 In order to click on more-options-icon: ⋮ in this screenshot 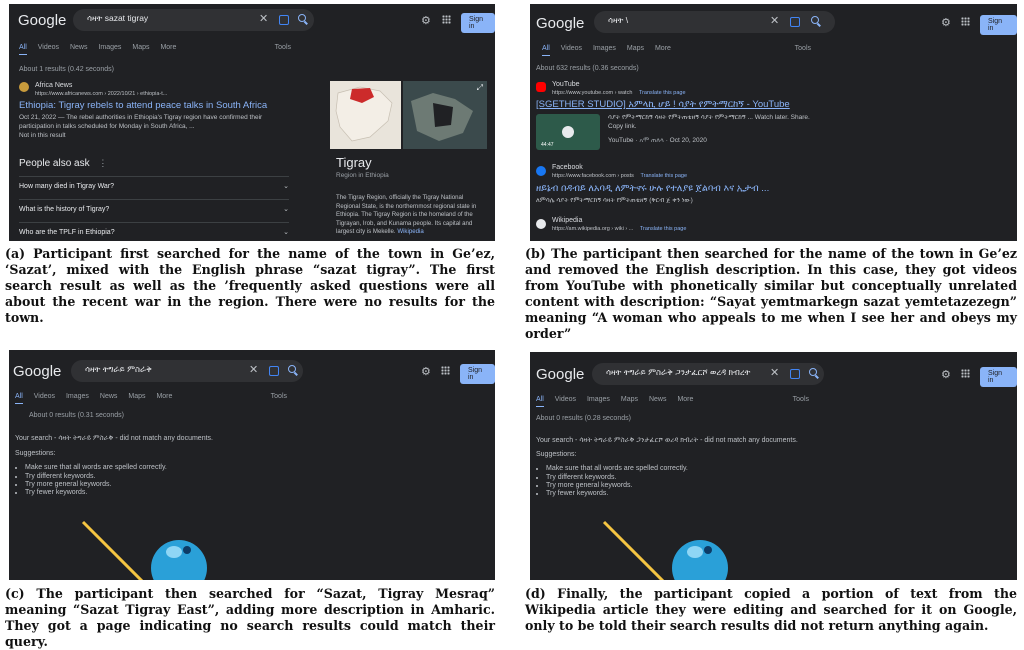, I will do `click(102, 163)`.